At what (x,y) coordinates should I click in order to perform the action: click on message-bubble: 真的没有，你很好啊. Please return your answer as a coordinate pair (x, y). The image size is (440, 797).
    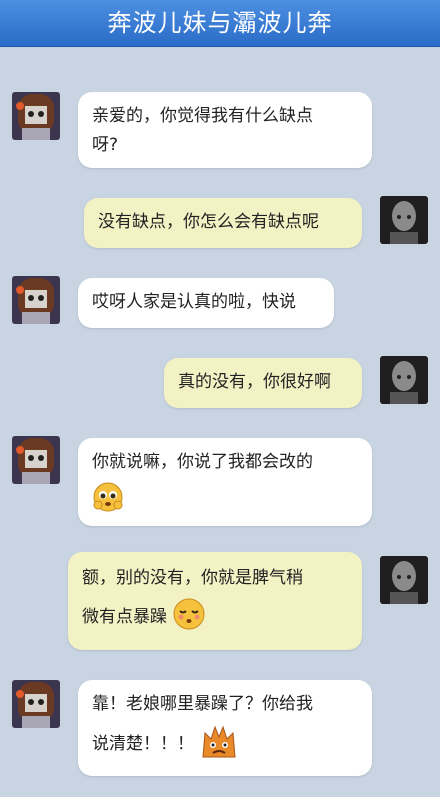
    Looking at the image, I should click on (263, 383).